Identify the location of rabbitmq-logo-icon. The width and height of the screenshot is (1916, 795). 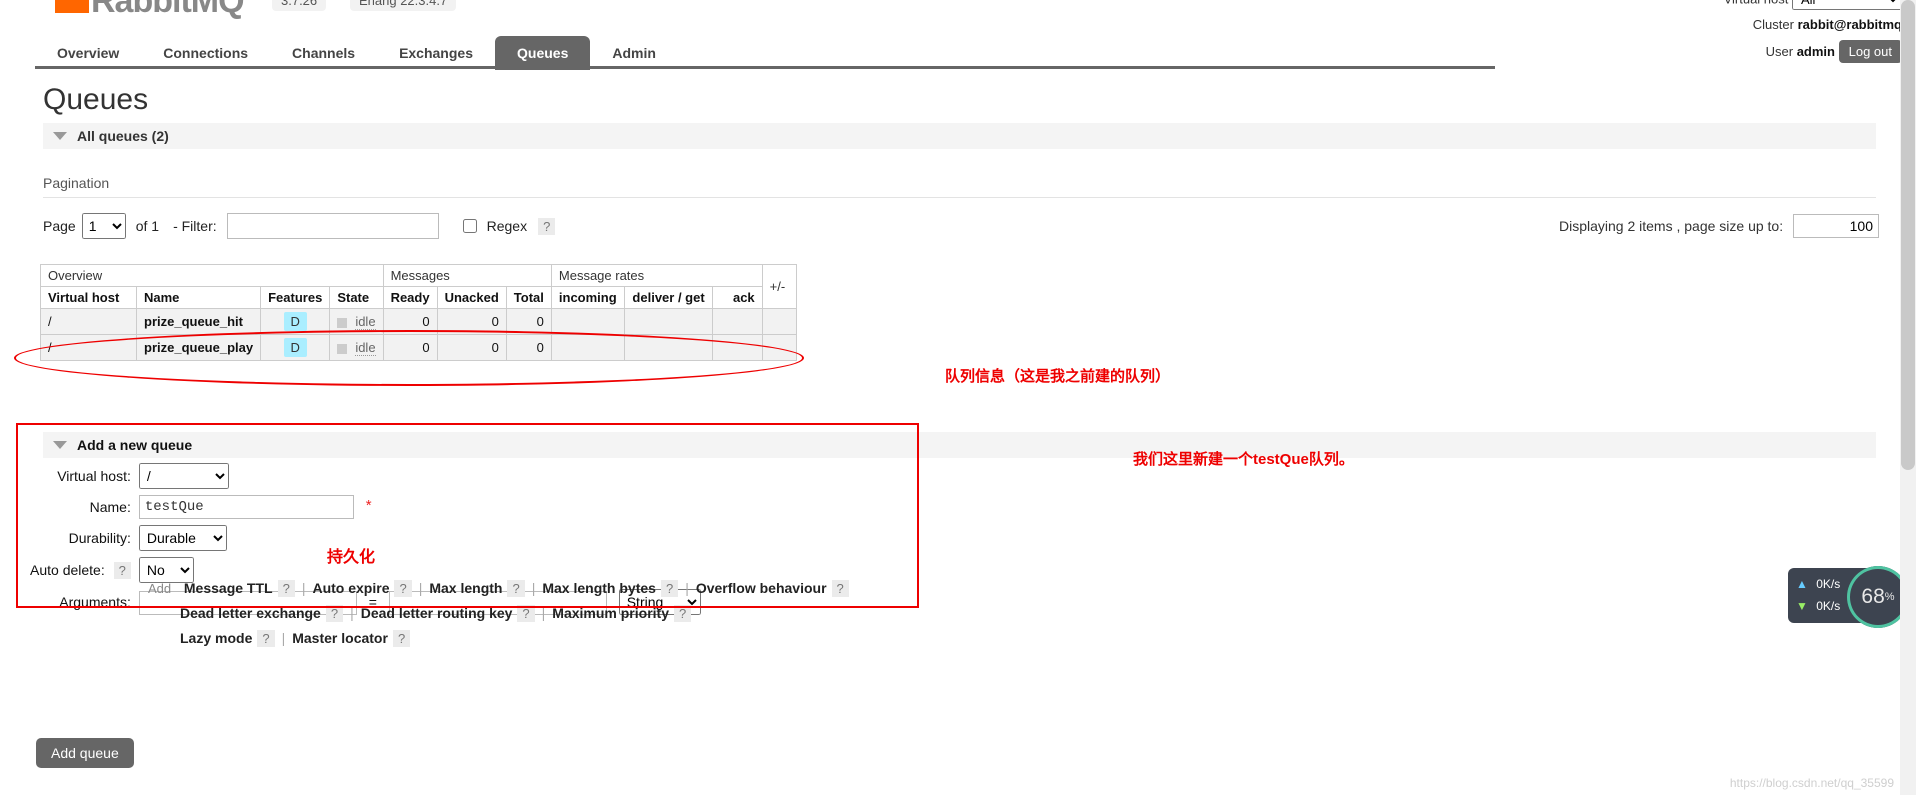
(72, 6).